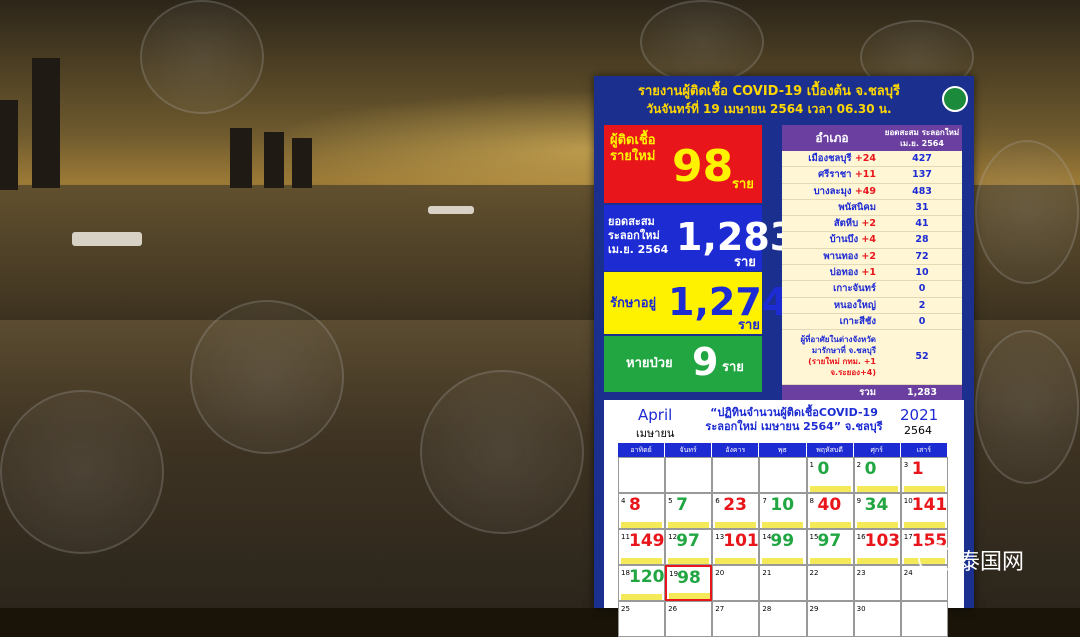  Describe the element at coordinates (736, 547) in the screenshot. I see `calendar-day: 13 101` at that location.